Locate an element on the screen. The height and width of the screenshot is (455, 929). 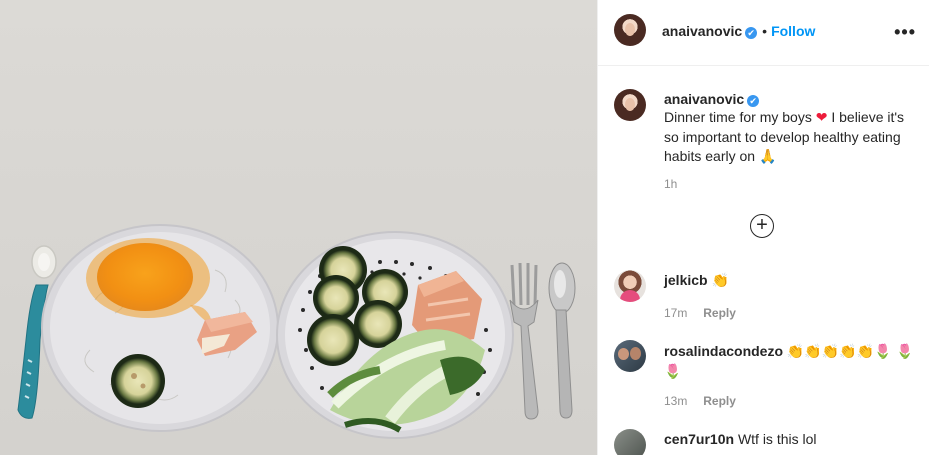
author-line: anaivanovic ✔ • Follow is located at coordinates (738, 31).